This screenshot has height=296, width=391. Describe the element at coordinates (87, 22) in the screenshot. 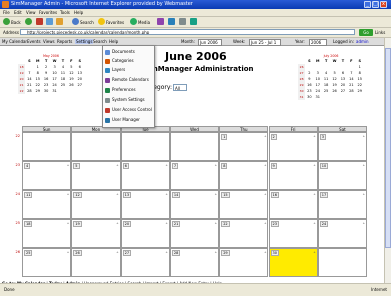

I see `search-label: Search` at that location.